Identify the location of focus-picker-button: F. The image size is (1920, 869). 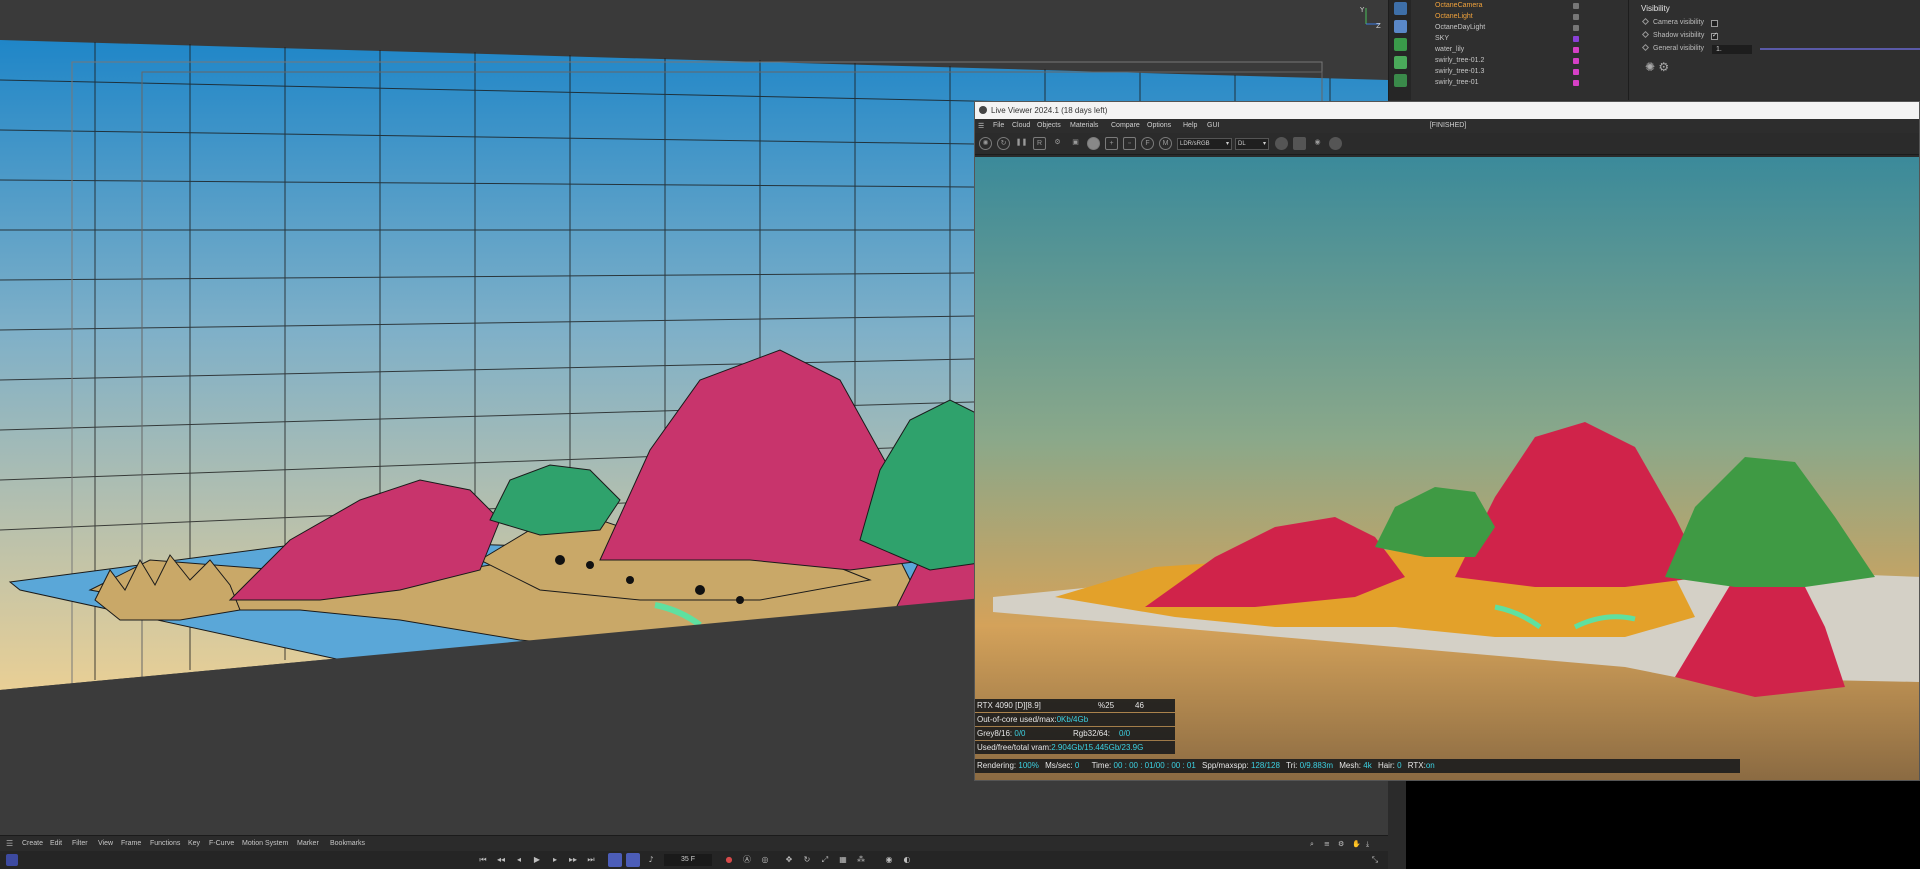
(1147, 143).